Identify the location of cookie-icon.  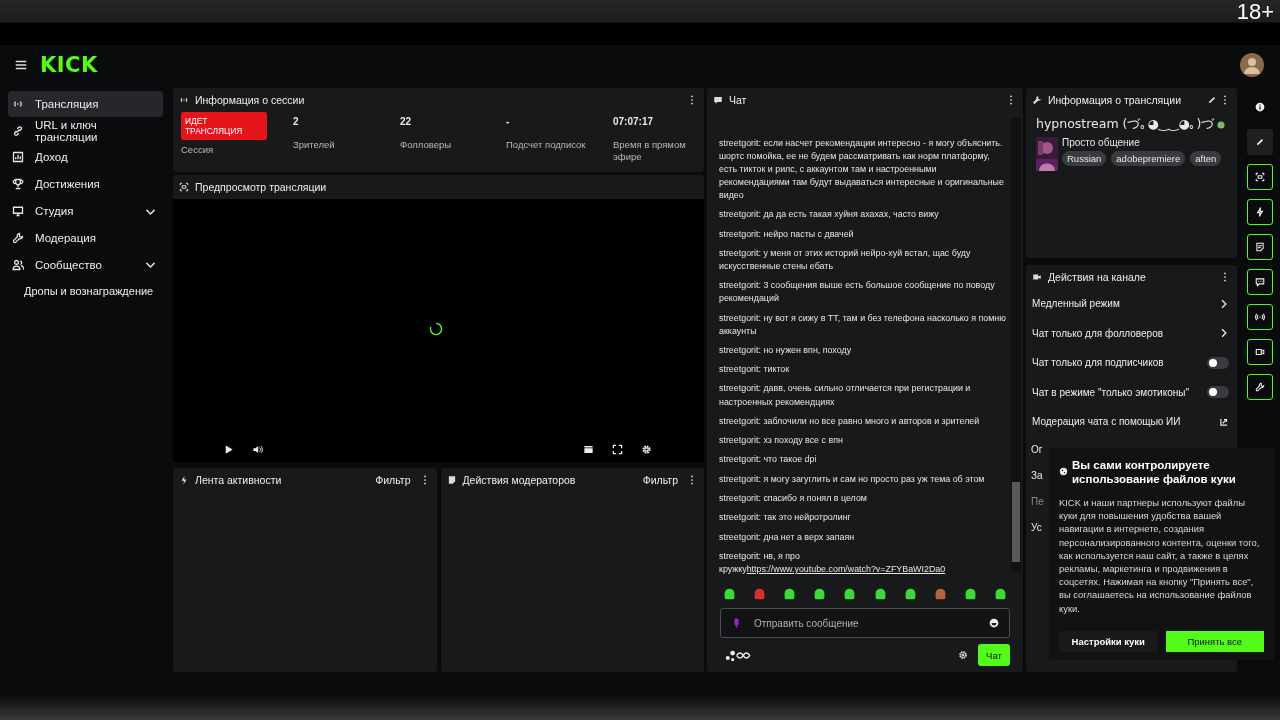
(1063, 471).